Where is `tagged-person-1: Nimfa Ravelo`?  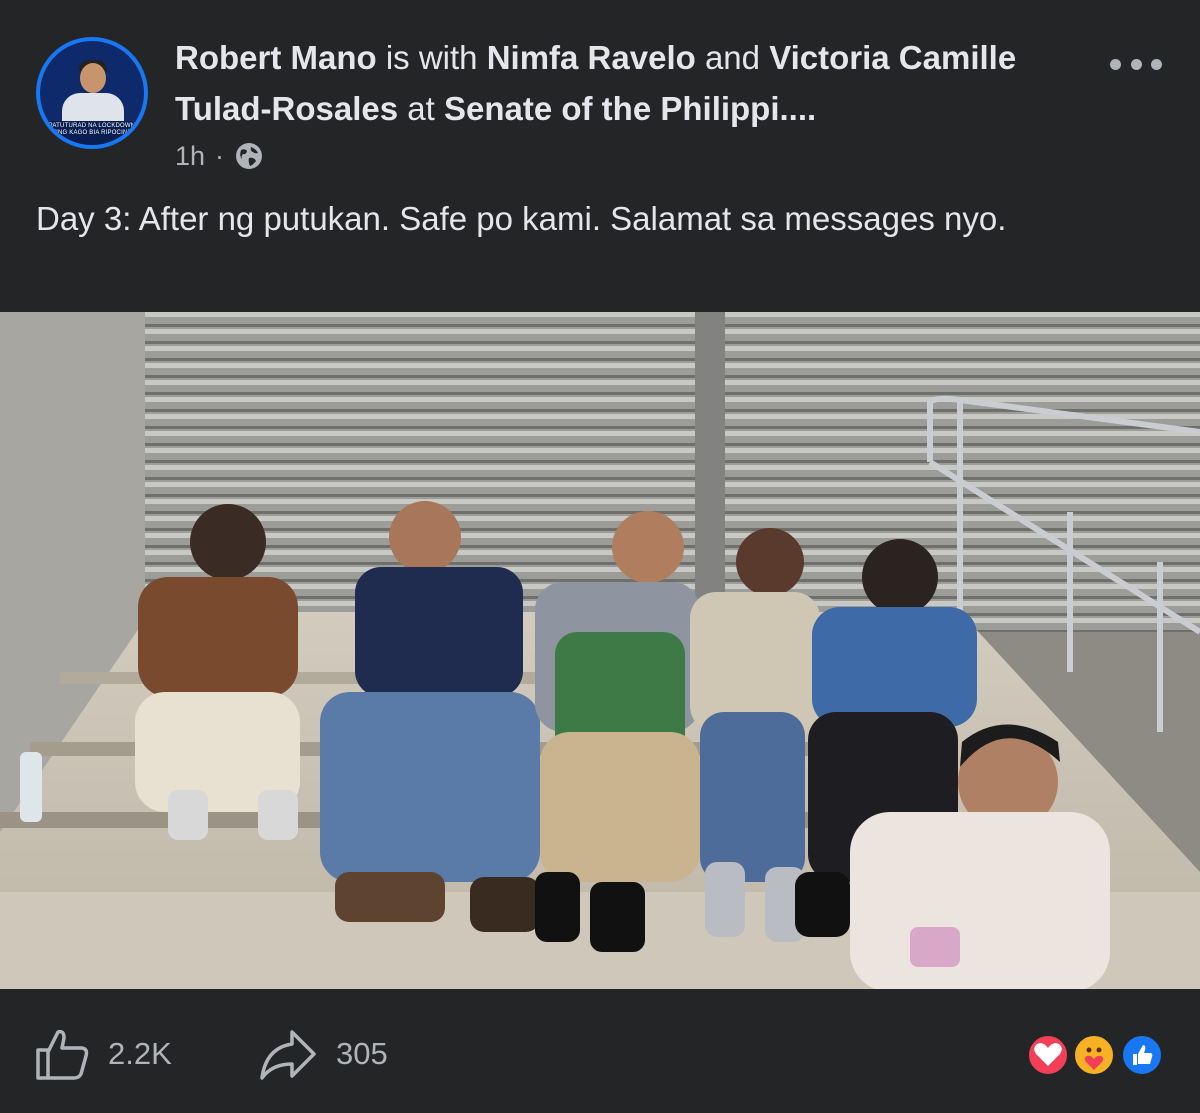
tagged-person-1: Nimfa Ravelo is located at coordinates (591, 57).